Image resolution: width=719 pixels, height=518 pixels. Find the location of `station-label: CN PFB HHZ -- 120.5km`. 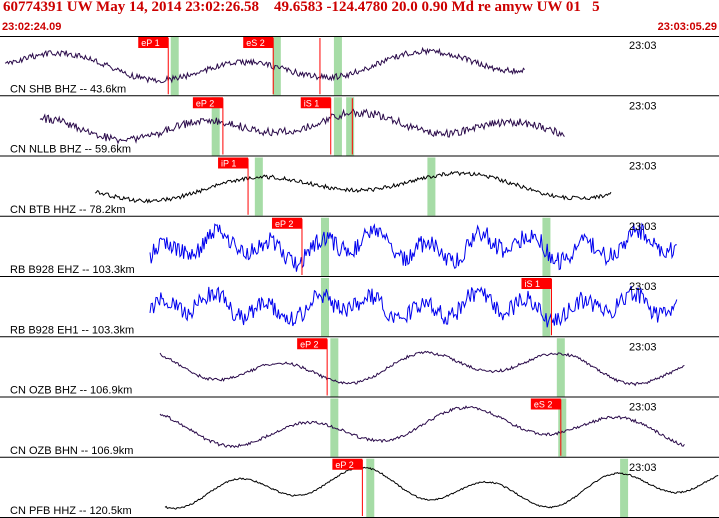

station-label: CN PFB HHZ -- 120.5km is located at coordinates (71, 511).